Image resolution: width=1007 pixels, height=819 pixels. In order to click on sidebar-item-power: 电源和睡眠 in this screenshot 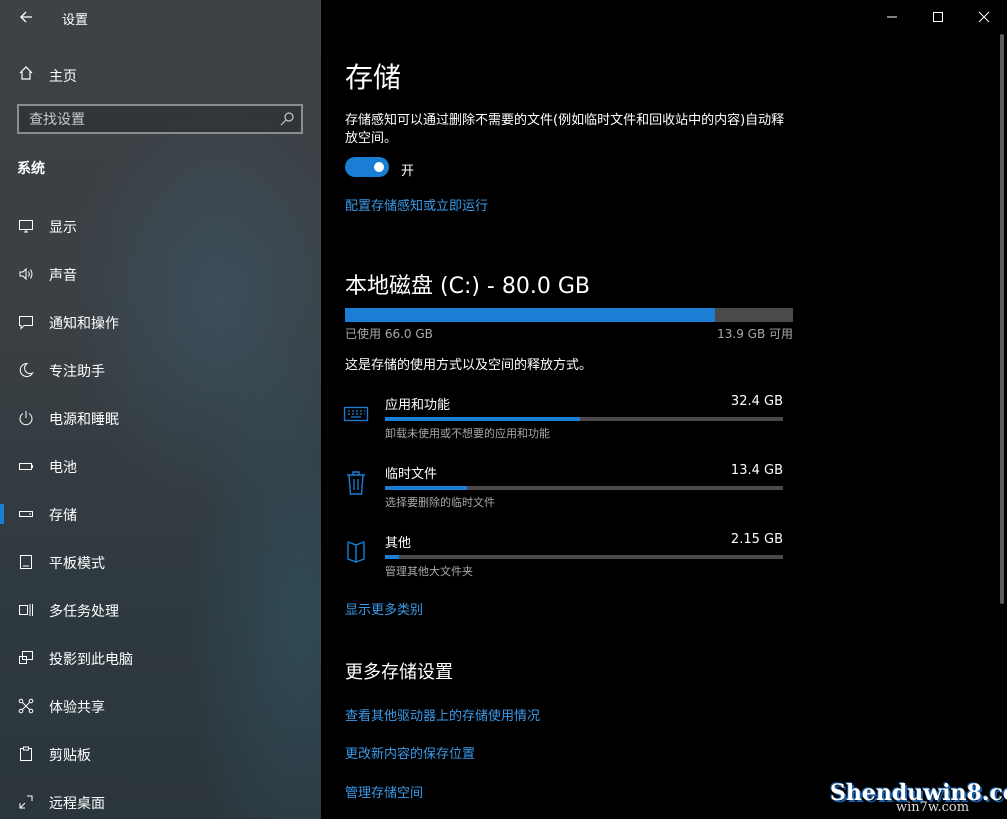, I will do `click(160, 418)`.